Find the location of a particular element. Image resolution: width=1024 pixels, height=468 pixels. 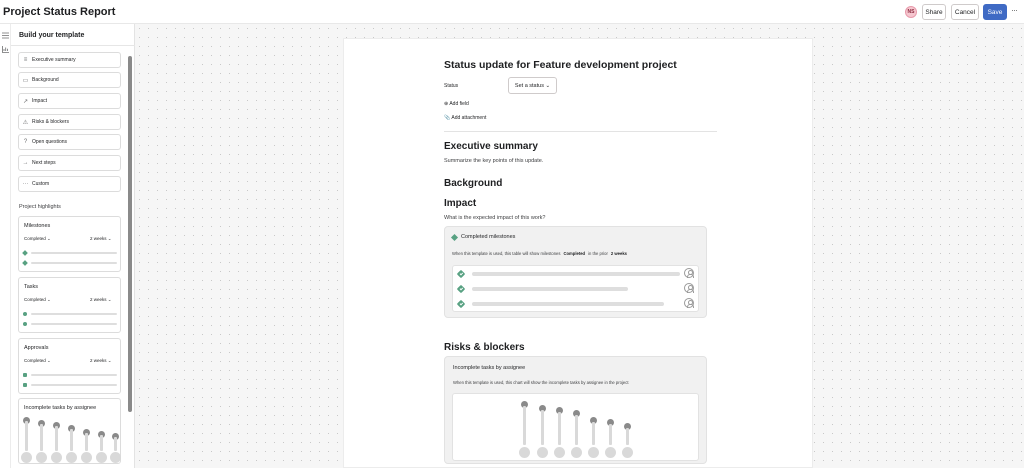

add-attachment-label: Add attachment is located at coordinates (469, 118).